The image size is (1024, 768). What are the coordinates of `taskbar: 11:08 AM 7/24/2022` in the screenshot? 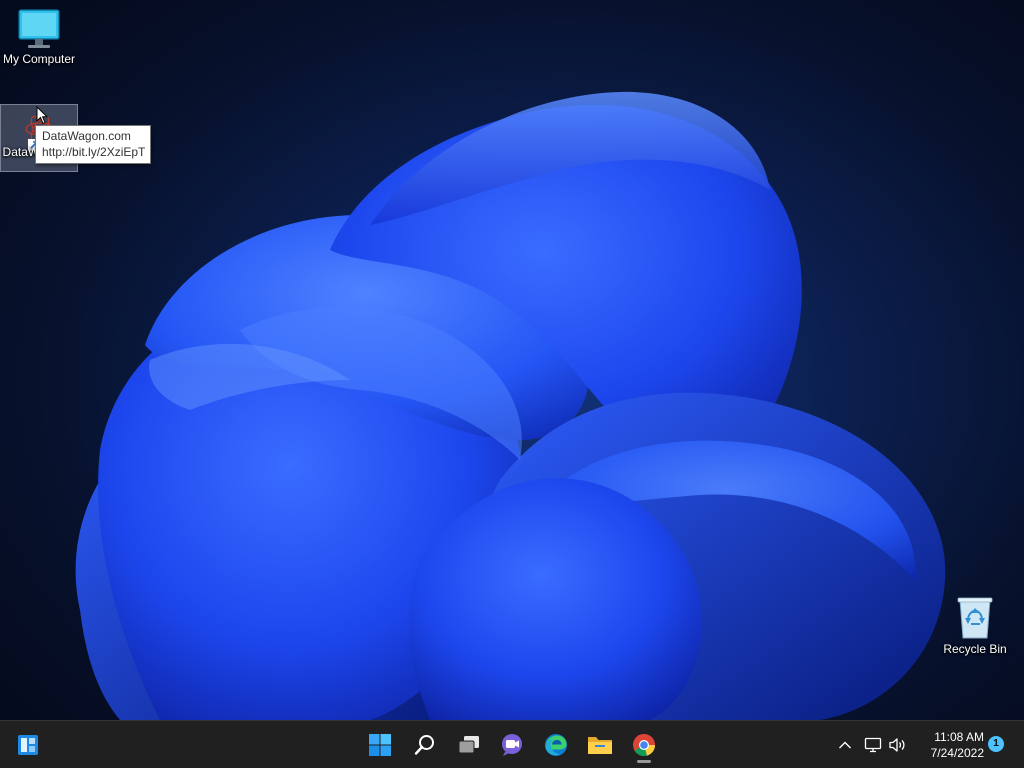 It's located at (512, 744).